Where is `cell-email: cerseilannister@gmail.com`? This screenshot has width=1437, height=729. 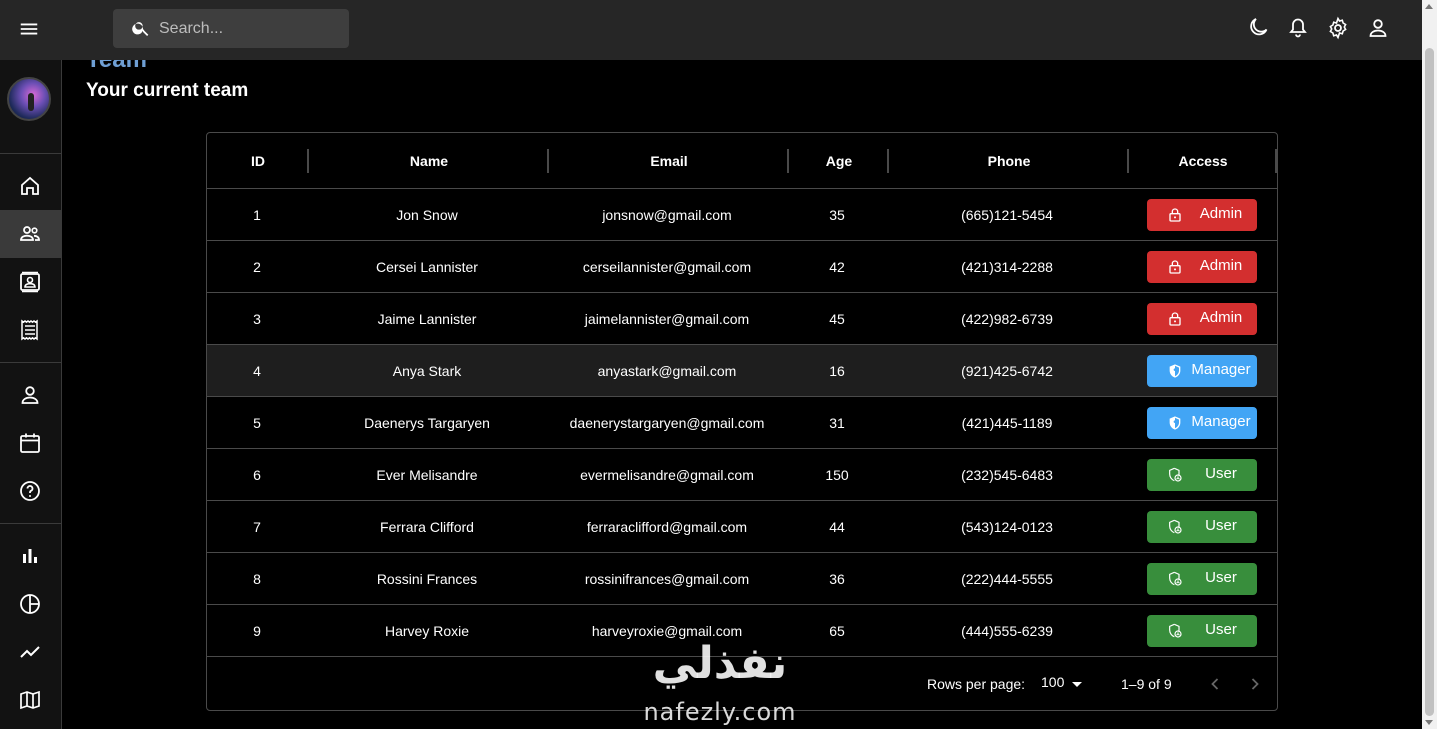
cell-email: cerseilannister@gmail.com is located at coordinates (667, 267).